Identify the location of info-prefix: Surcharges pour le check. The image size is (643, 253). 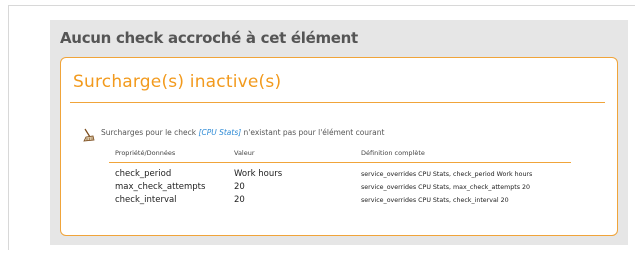
(150, 132).